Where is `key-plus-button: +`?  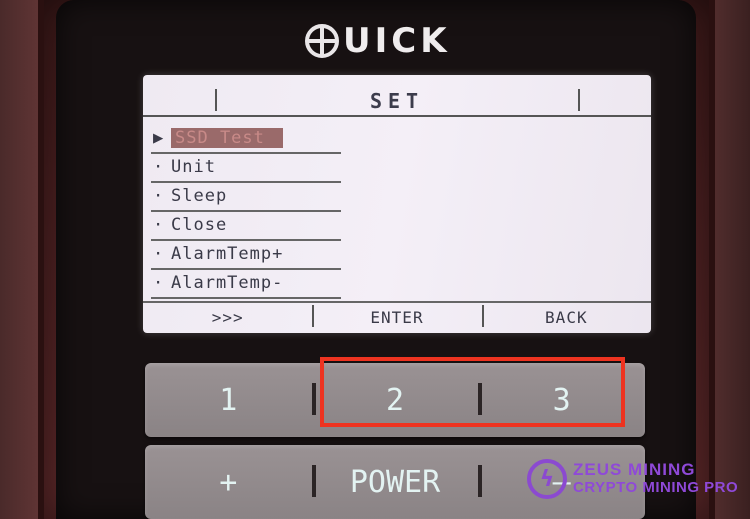 key-plus-button: + is located at coordinates (228, 482).